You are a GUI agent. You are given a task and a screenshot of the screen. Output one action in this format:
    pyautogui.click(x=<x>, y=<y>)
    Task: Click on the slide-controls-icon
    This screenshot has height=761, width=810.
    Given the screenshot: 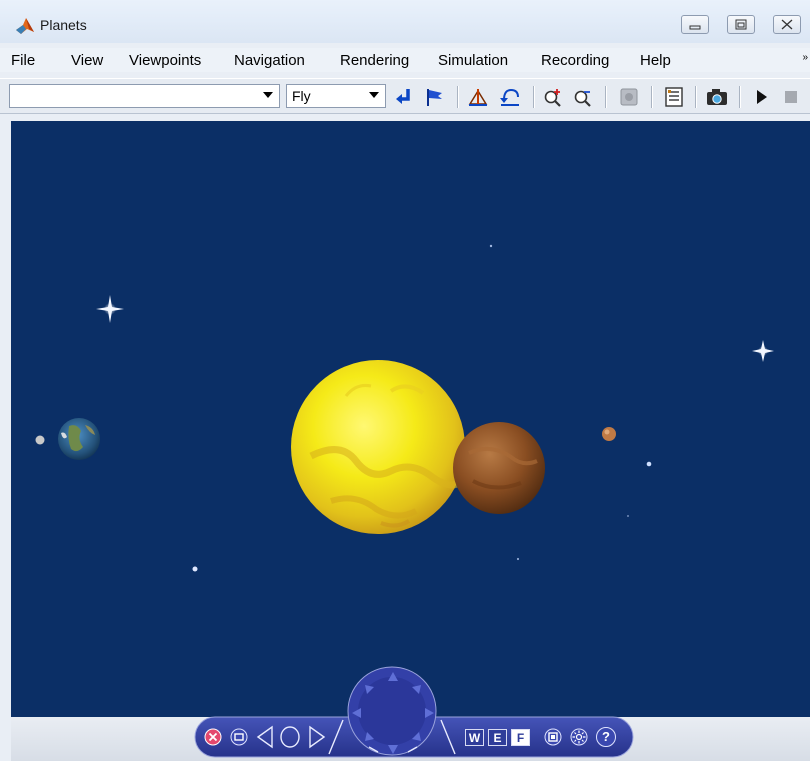 What is the action you would take?
    pyautogui.click(x=291, y=737)
    